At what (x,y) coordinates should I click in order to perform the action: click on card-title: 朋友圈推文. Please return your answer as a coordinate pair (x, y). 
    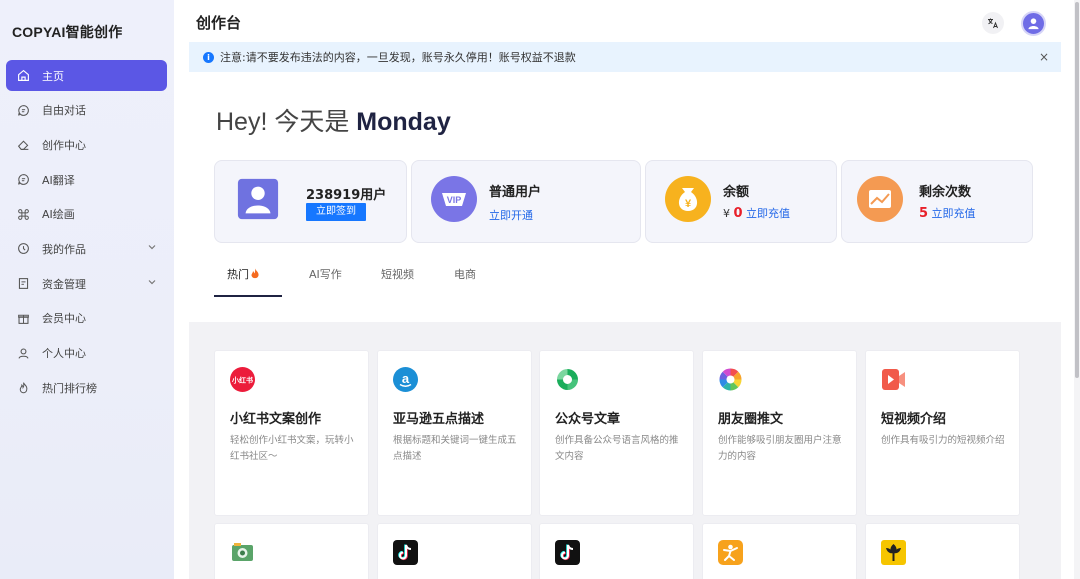
    Looking at the image, I should click on (751, 419).